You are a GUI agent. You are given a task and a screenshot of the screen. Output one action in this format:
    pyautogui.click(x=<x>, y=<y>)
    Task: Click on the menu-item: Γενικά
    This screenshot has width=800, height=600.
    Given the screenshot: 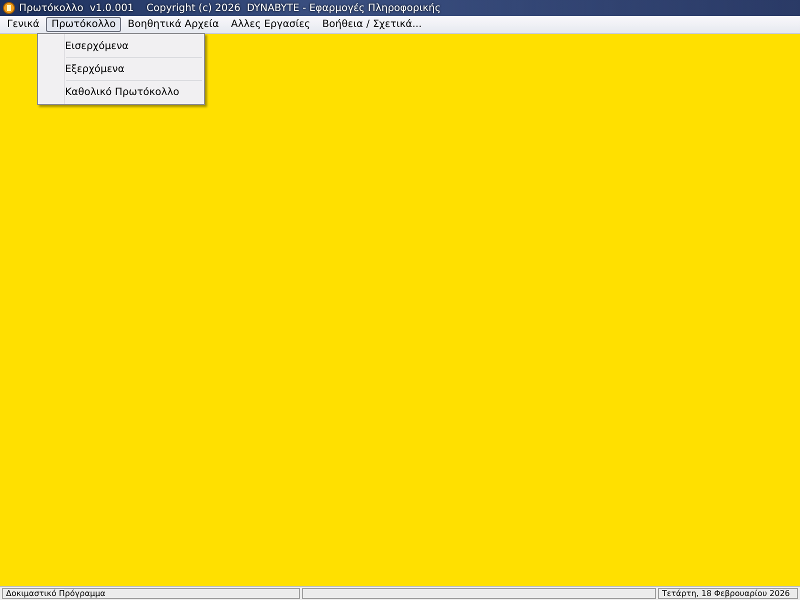 What is the action you would take?
    pyautogui.click(x=23, y=24)
    